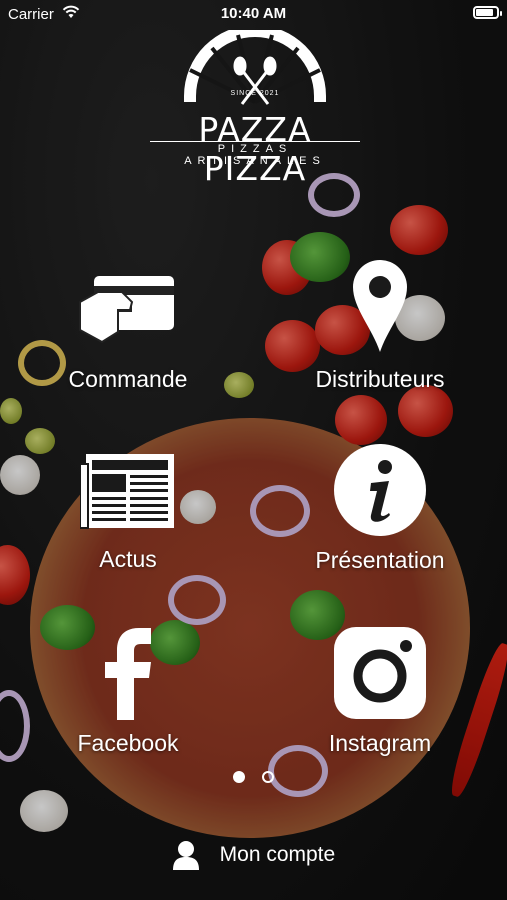 The image size is (507, 900). Describe the element at coordinates (255, 93) in the screenshot. I see `since-label: SINCE 2021` at that location.